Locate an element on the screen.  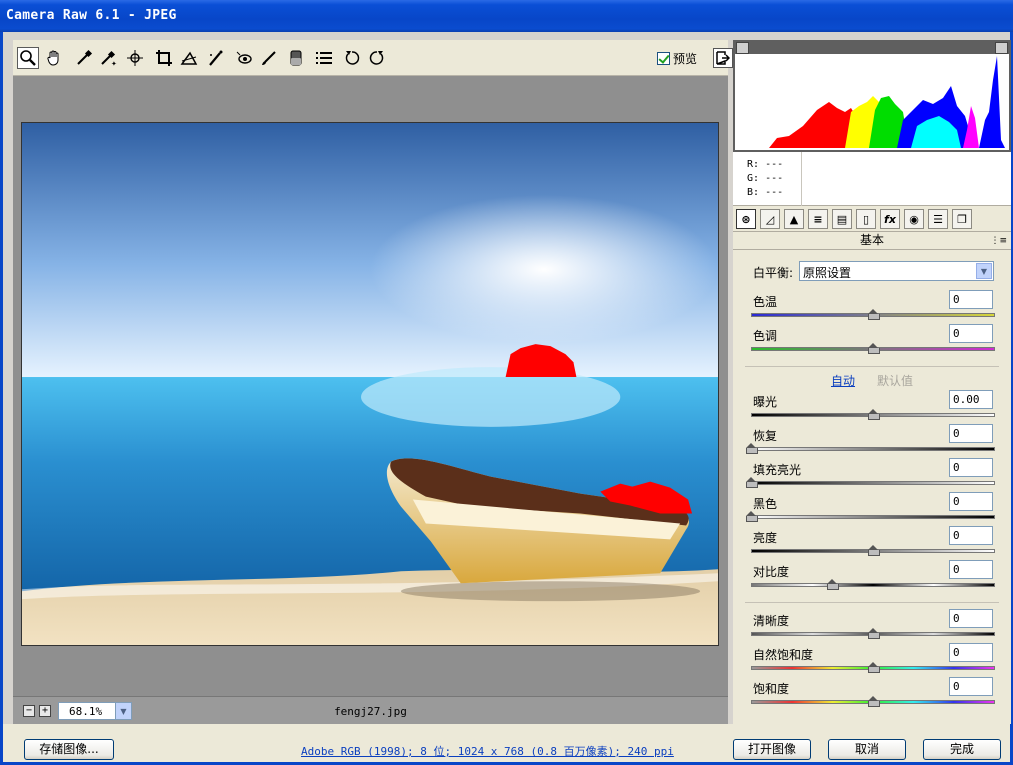
hand-icon is located at coordinates (54, 58).